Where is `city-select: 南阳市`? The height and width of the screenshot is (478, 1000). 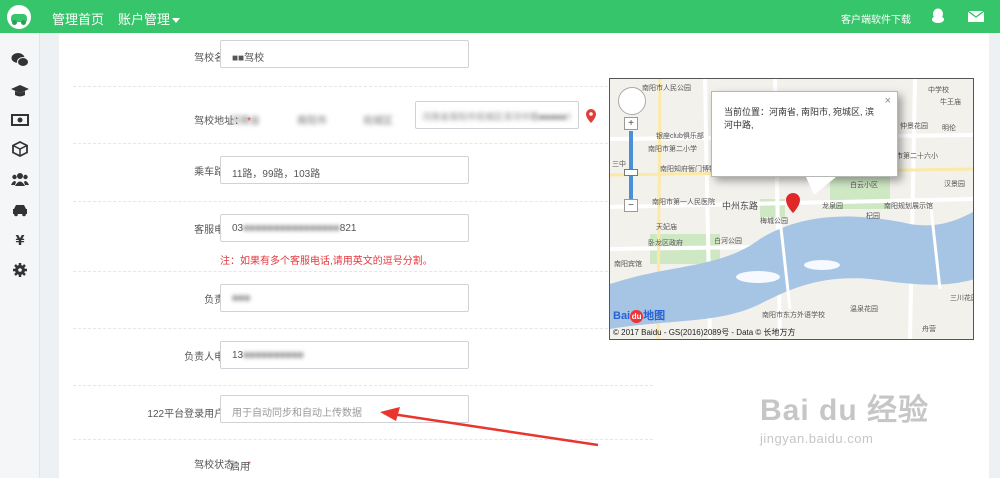 city-select: 南阳市 is located at coordinates (312, 119).